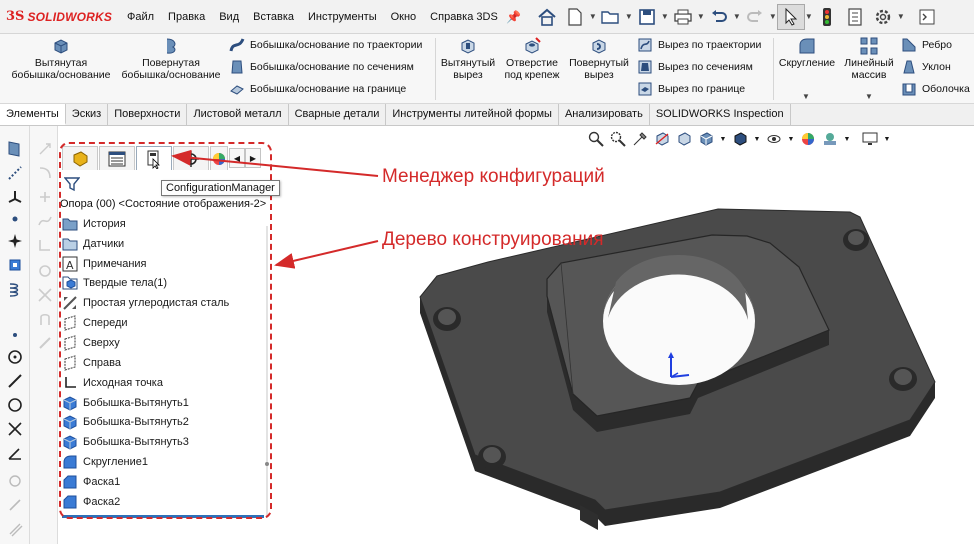 This screenshot has height=544, width=974. What do you see at coordinates (220, 188) in the screenshot?
I see `configurationmanager-tooltip-overlay: ConfigurationManager` at bounding box center [220, 188].